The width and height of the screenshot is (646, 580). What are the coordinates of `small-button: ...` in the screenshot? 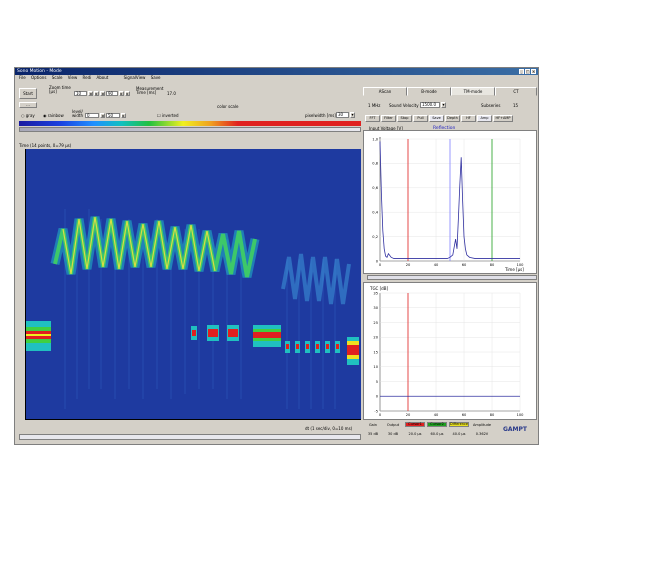 It's located at (28, 105).